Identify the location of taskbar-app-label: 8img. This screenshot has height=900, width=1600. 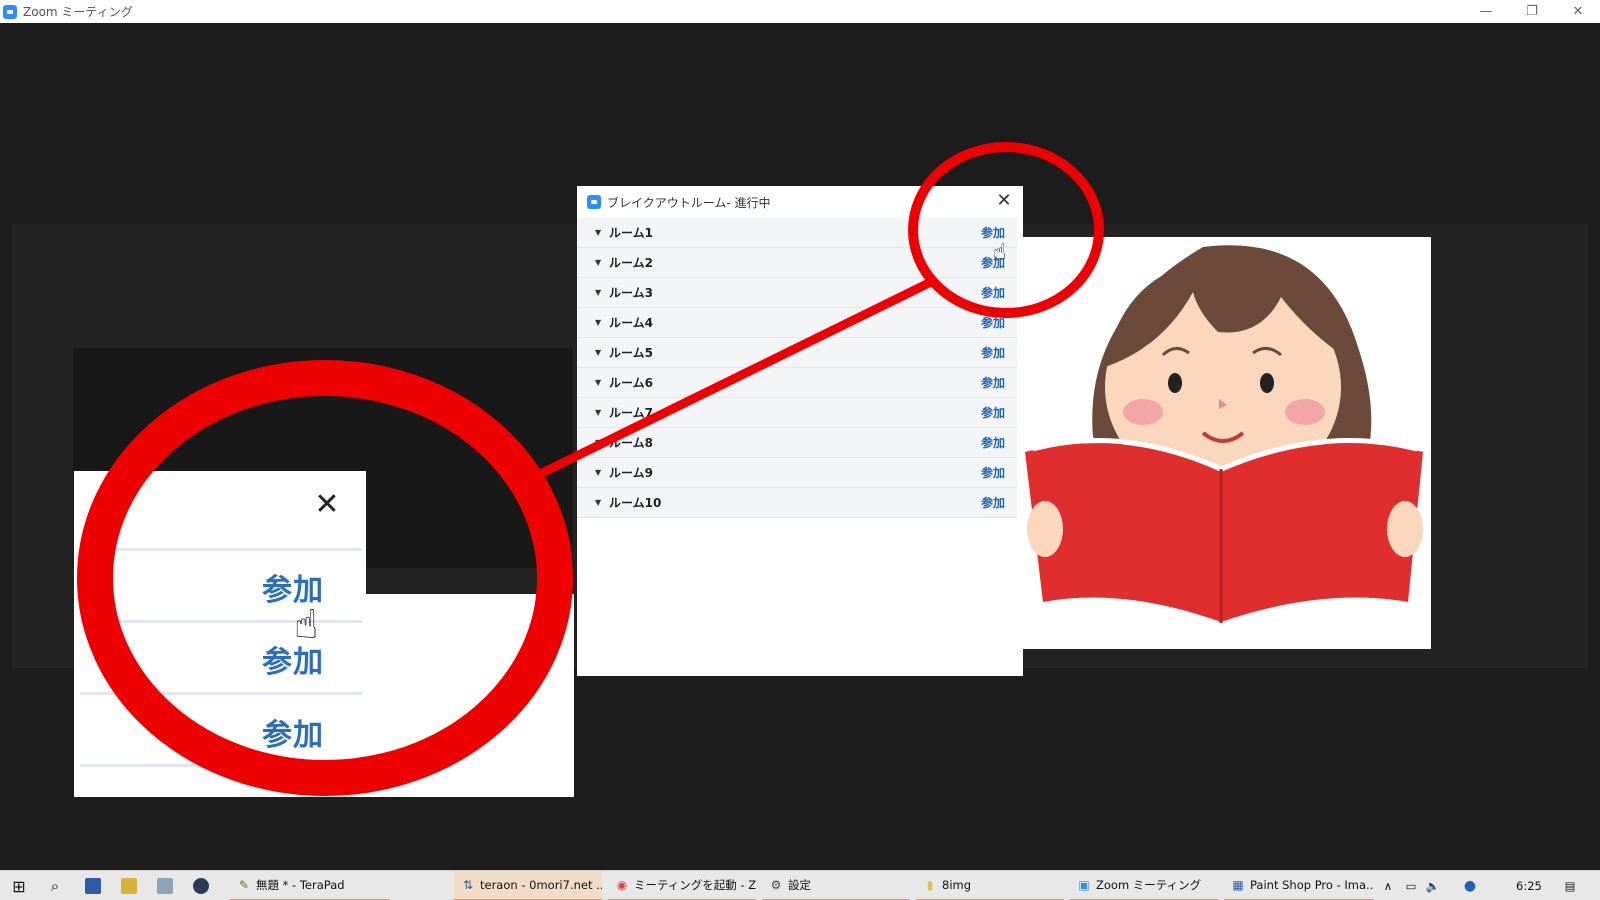
(957, 885).